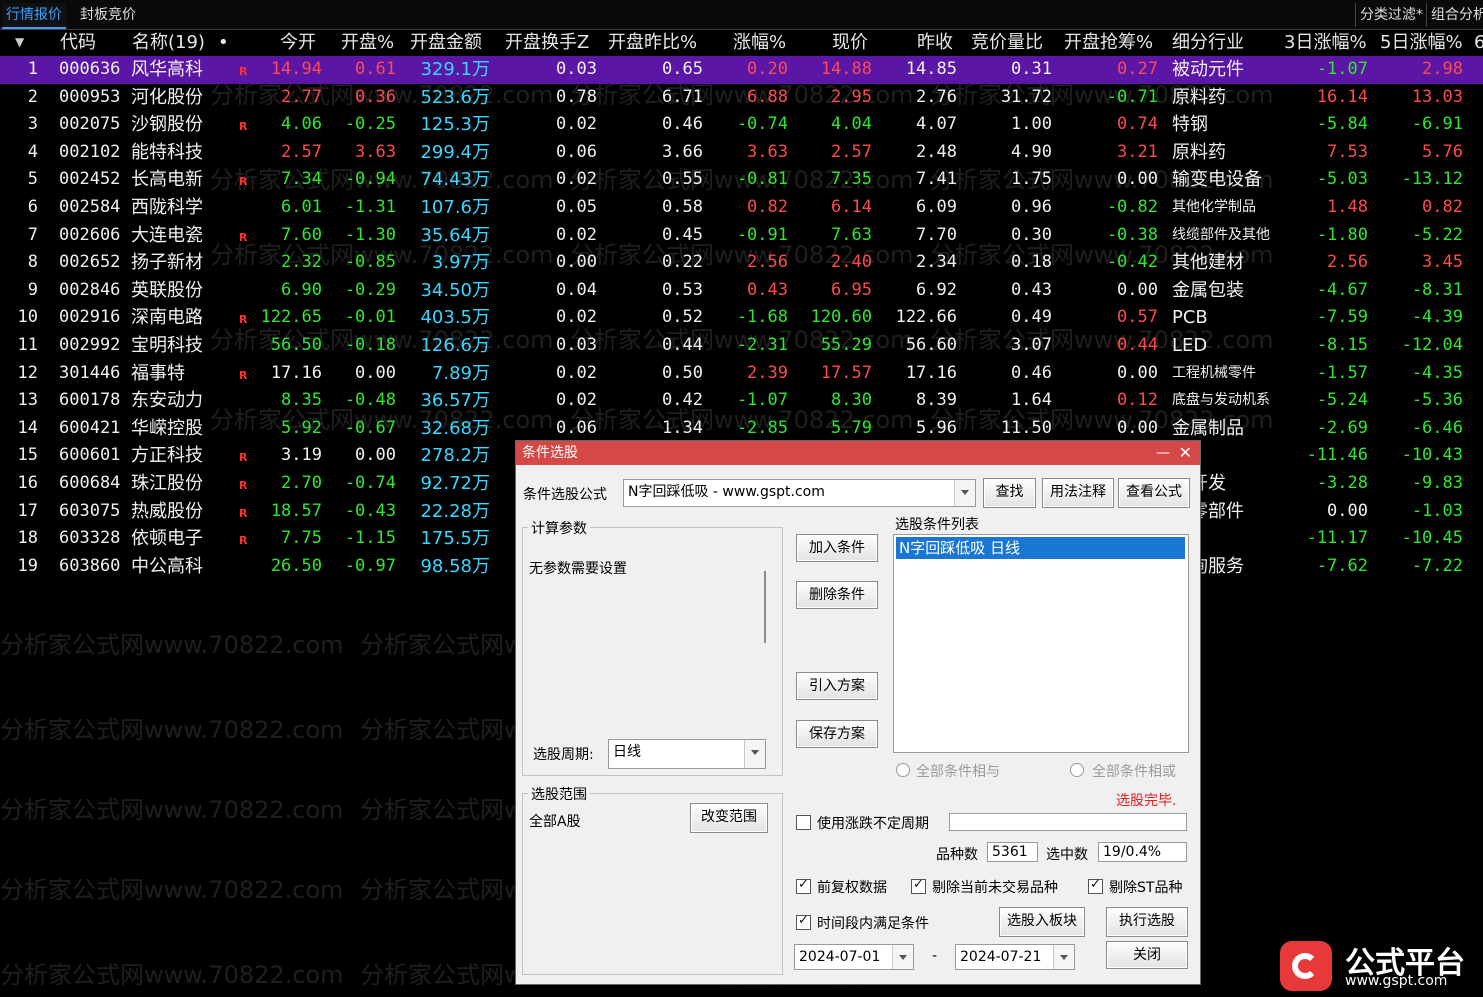 Image resolution: width=1483 pixels, height=997 pixels. I want to click on stock-code: 002916, so click(90, 317).